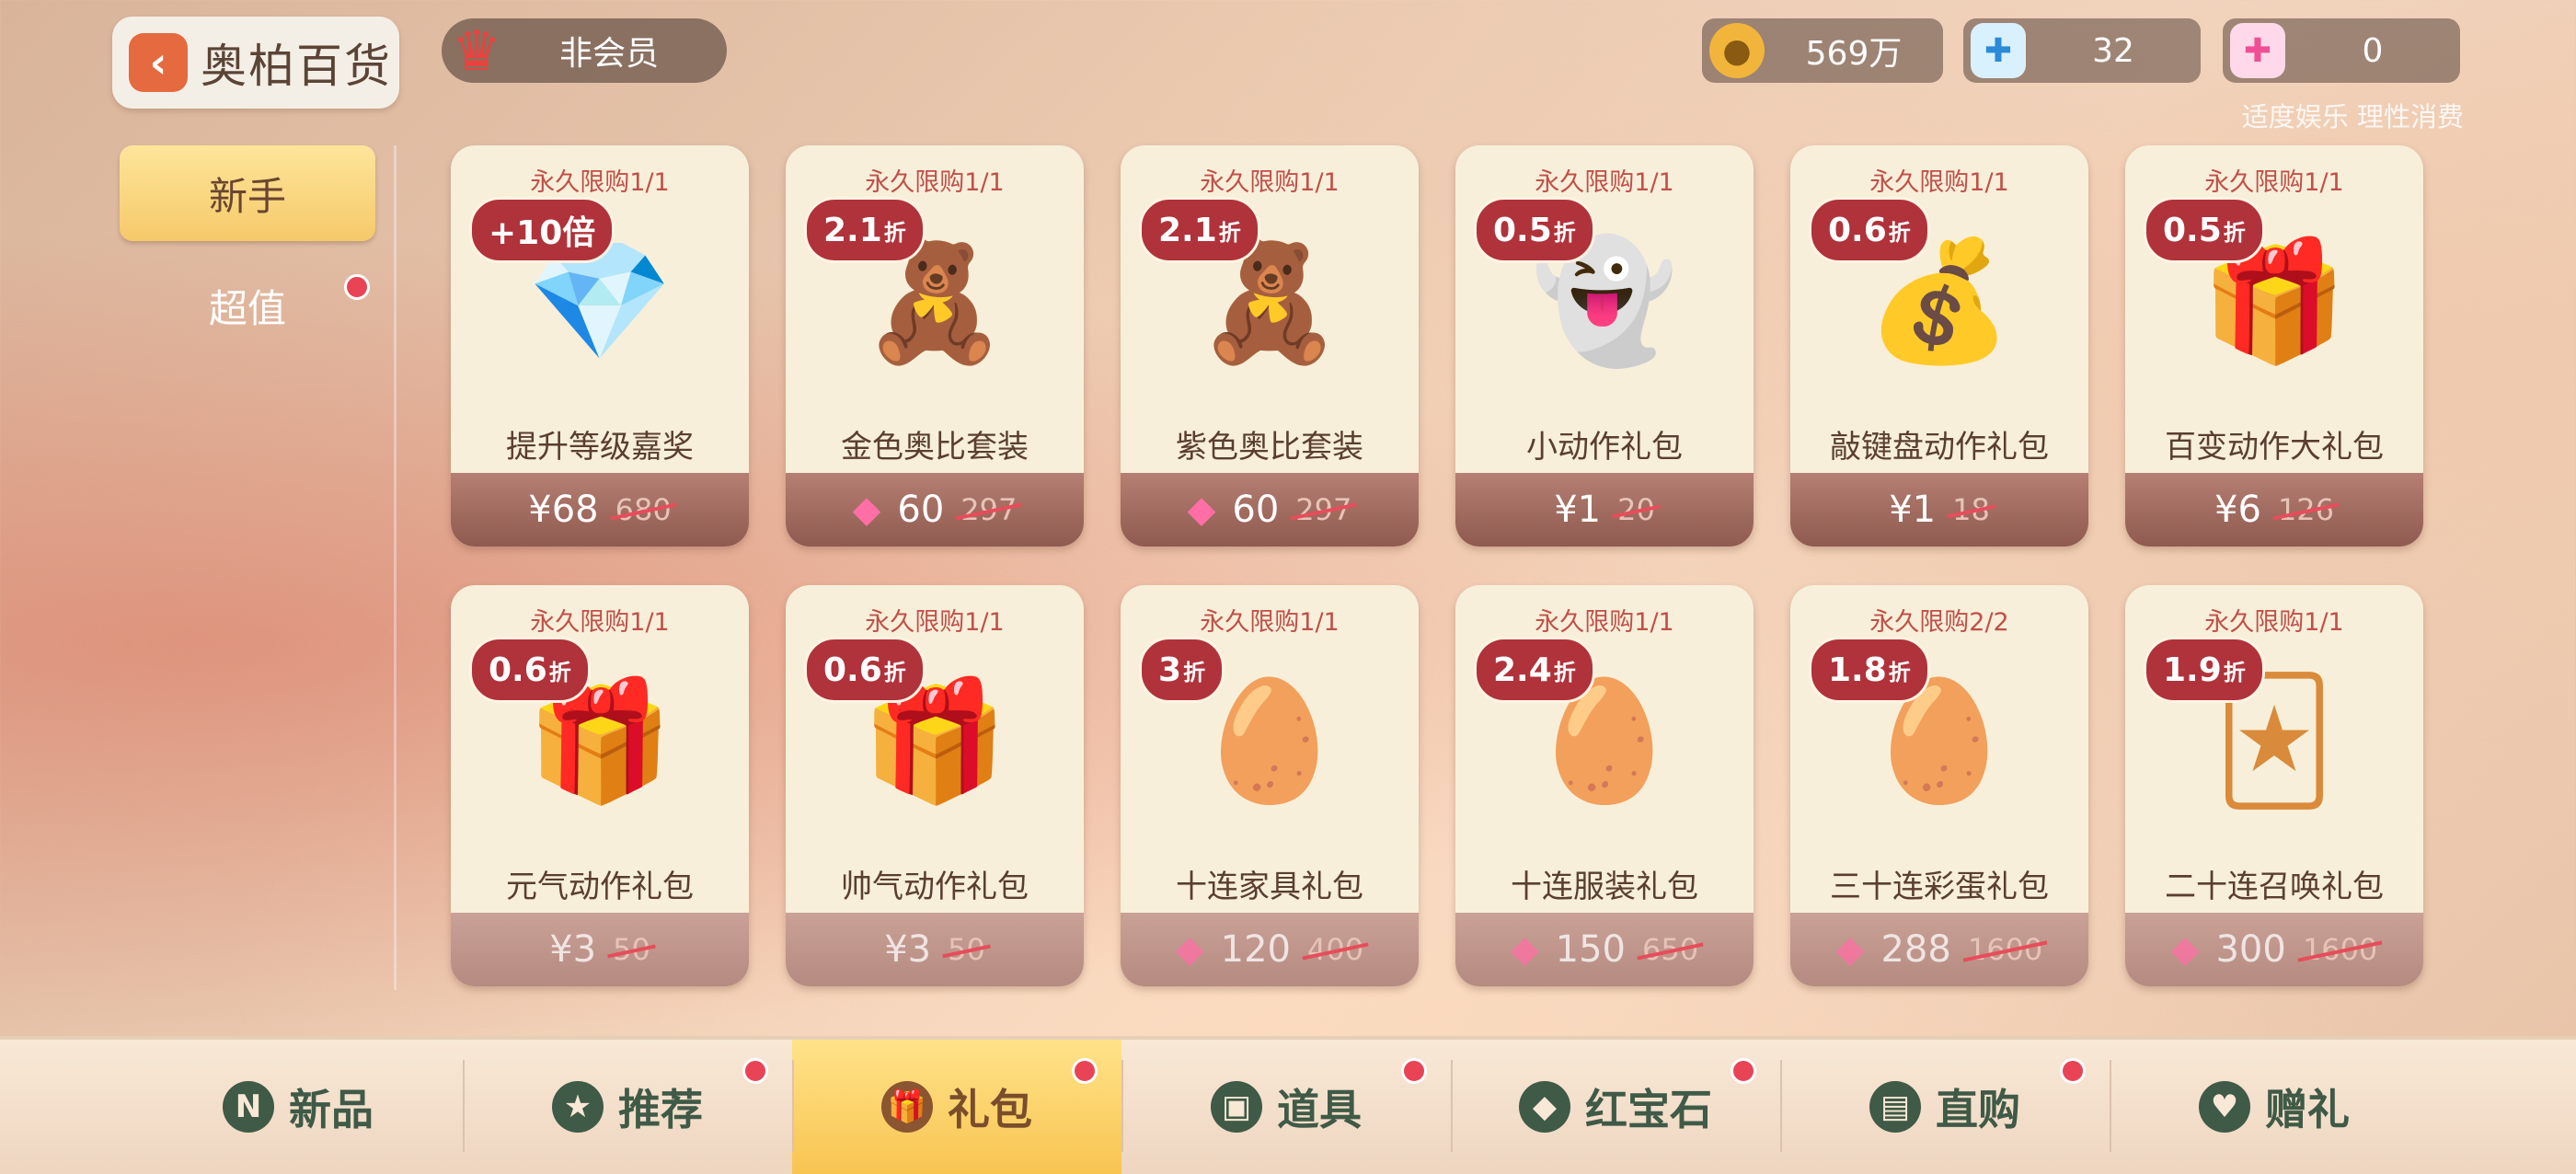  I want to click on current-price: ¥6, so click(2237, 510).